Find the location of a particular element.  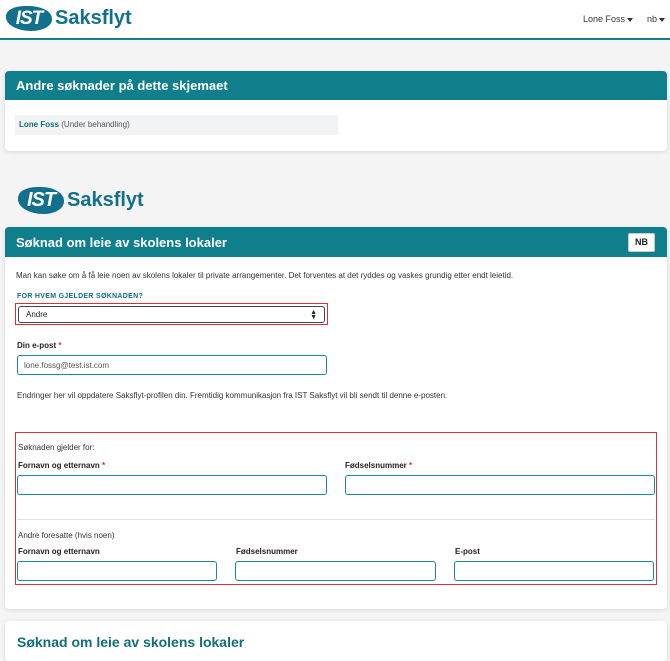

for-whom-select: Andre ▲ ▼ is located at coordinates (171, 314).